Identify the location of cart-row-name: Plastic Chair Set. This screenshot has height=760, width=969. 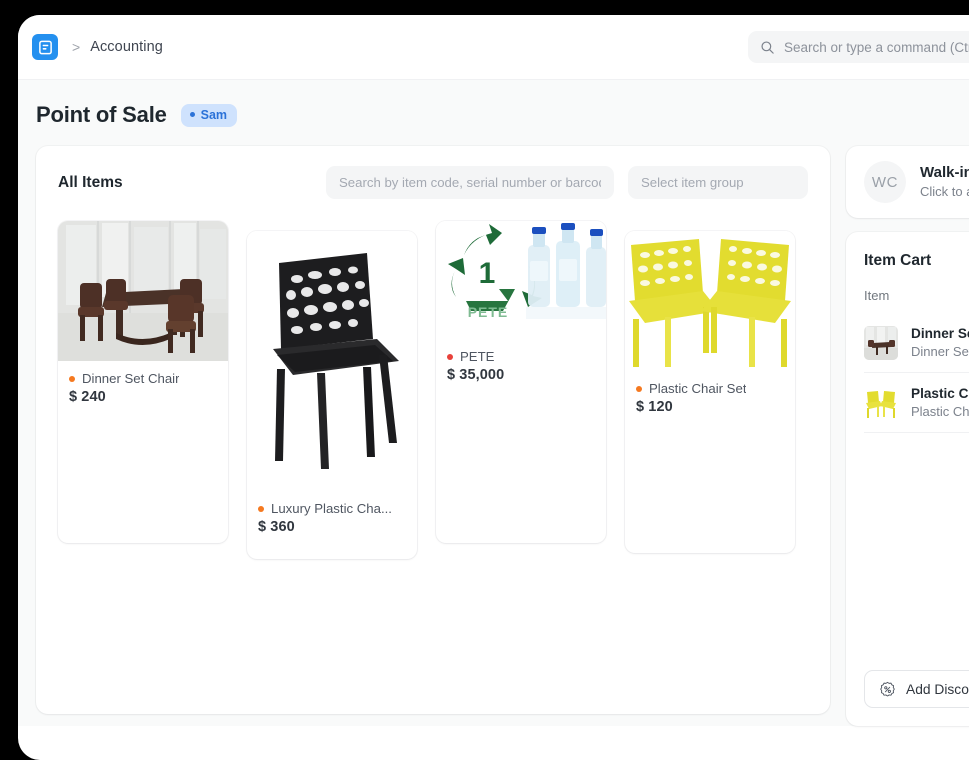
(940, 394).